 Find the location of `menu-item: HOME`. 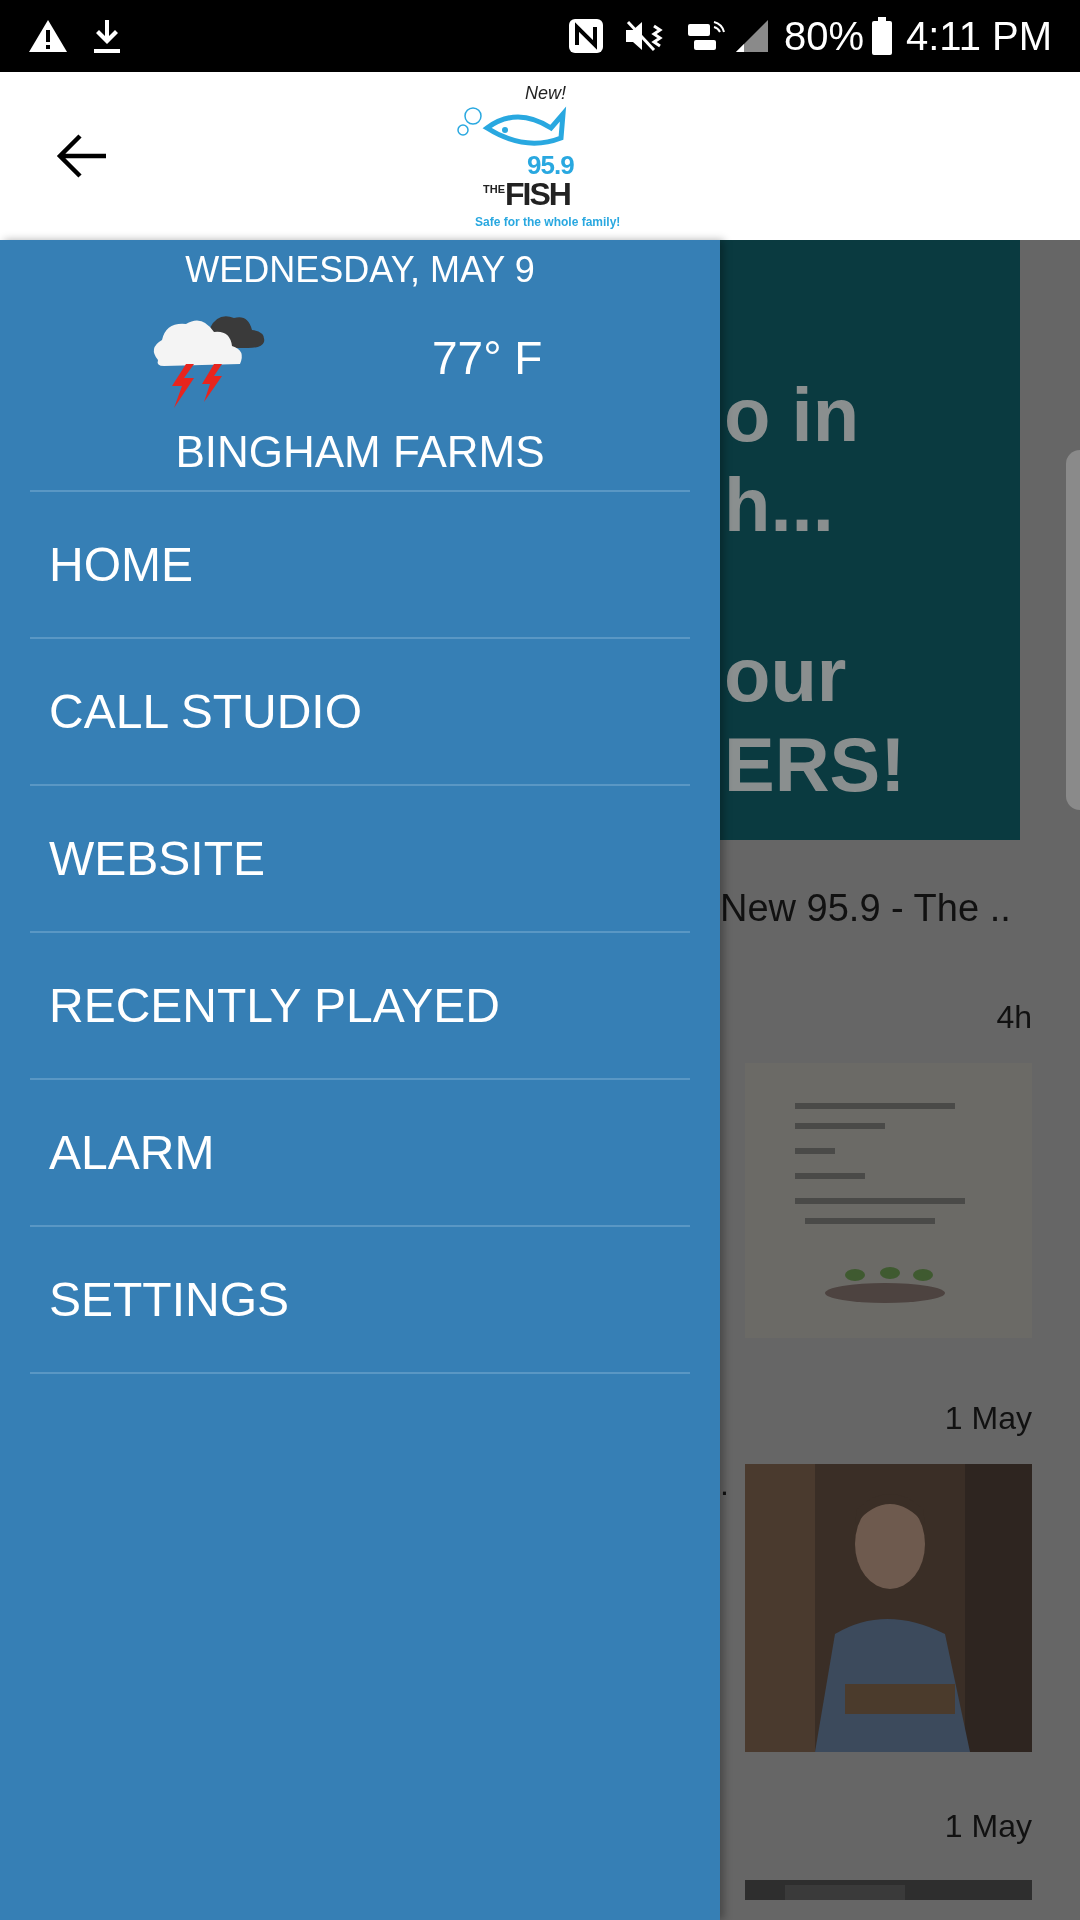

menu-item: HOME is located at coordinates (360, 564).